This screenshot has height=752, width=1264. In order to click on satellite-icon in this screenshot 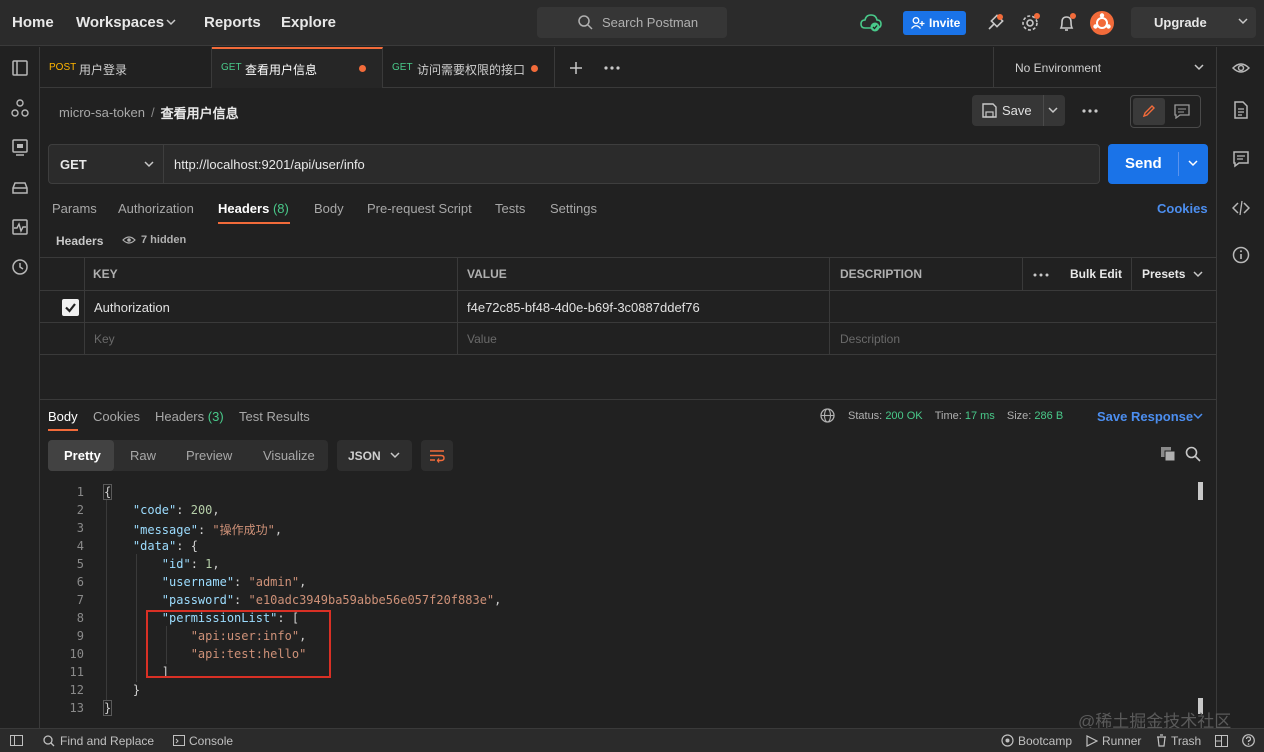, I will do `click(995, 23)`.